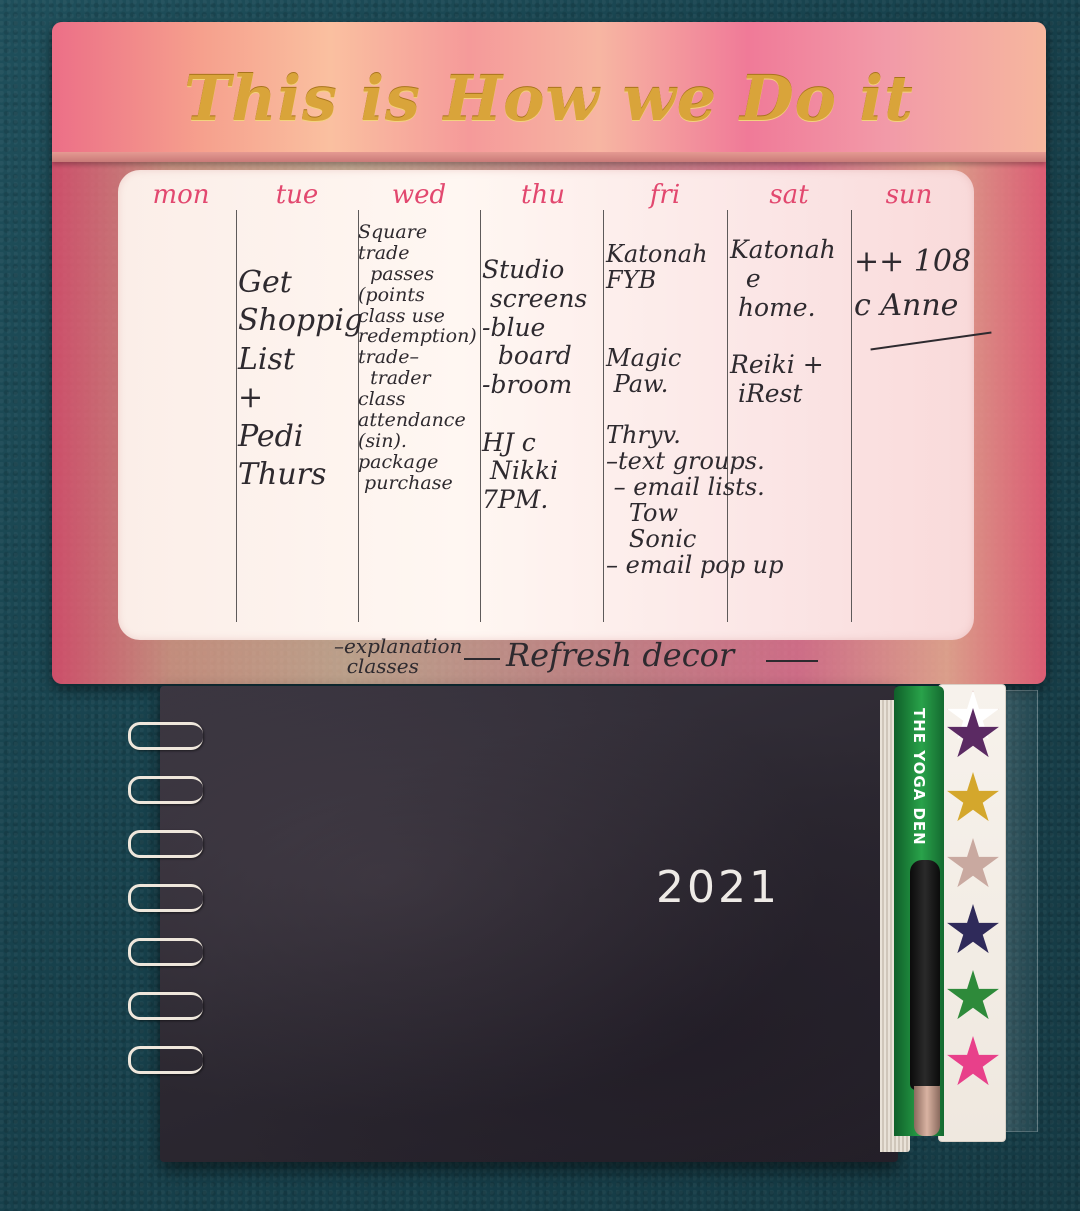 The height and width of the screenshot is (1211, 1080). Describe the element at coordinates (792, 661) in the screenshot. I see `right-arrow-line` at that location.